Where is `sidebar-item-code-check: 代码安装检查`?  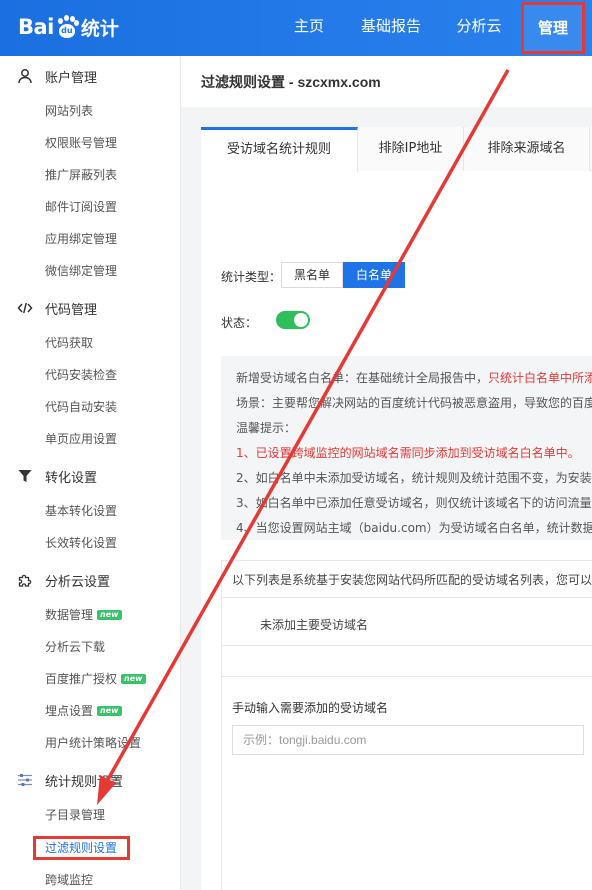 sidebar-item-code-check: 代码安装检查 is located at coordinates (81, 375).